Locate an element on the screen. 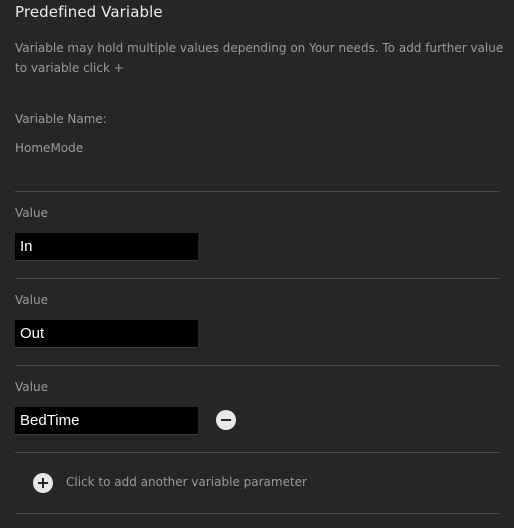 The width and height of the screenshot is (514, 528). panel-title: Predefined Variable is located at coordinates (89, 12).